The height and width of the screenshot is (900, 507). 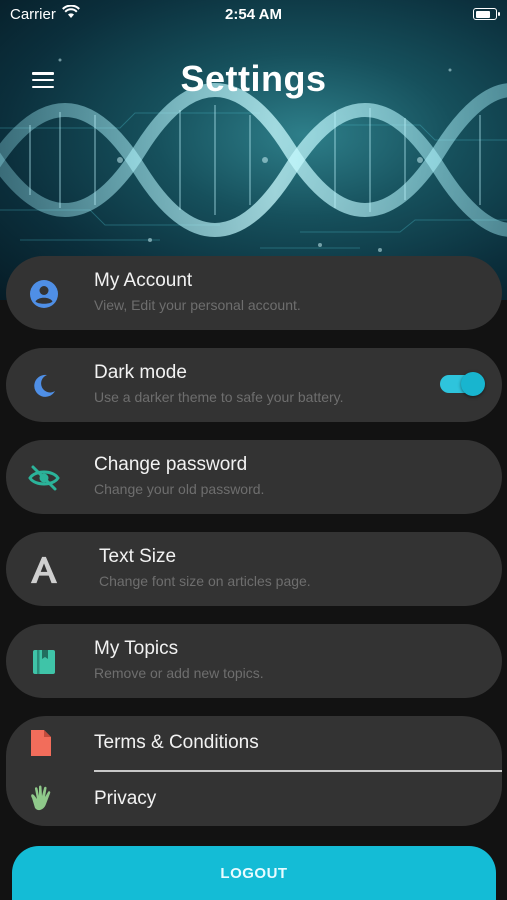 What do you see at coordinates (41, 743) in the screenshot?
I see `document-icon` at bounding box center [41, 743].